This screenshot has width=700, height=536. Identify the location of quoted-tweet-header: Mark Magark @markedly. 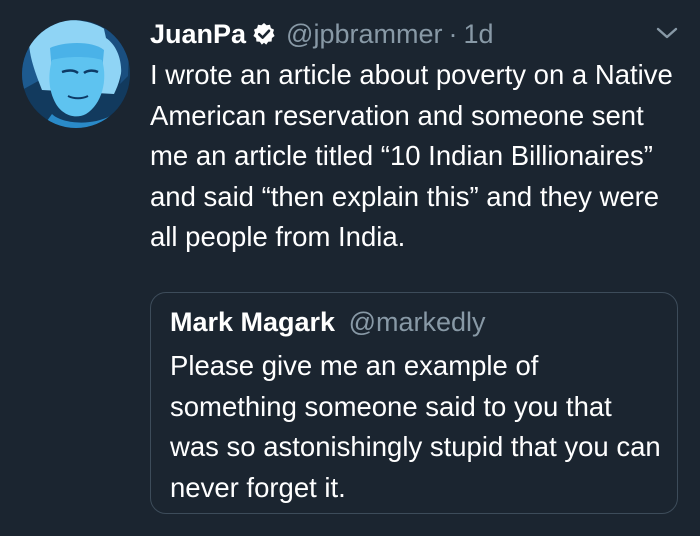
(328, 322).